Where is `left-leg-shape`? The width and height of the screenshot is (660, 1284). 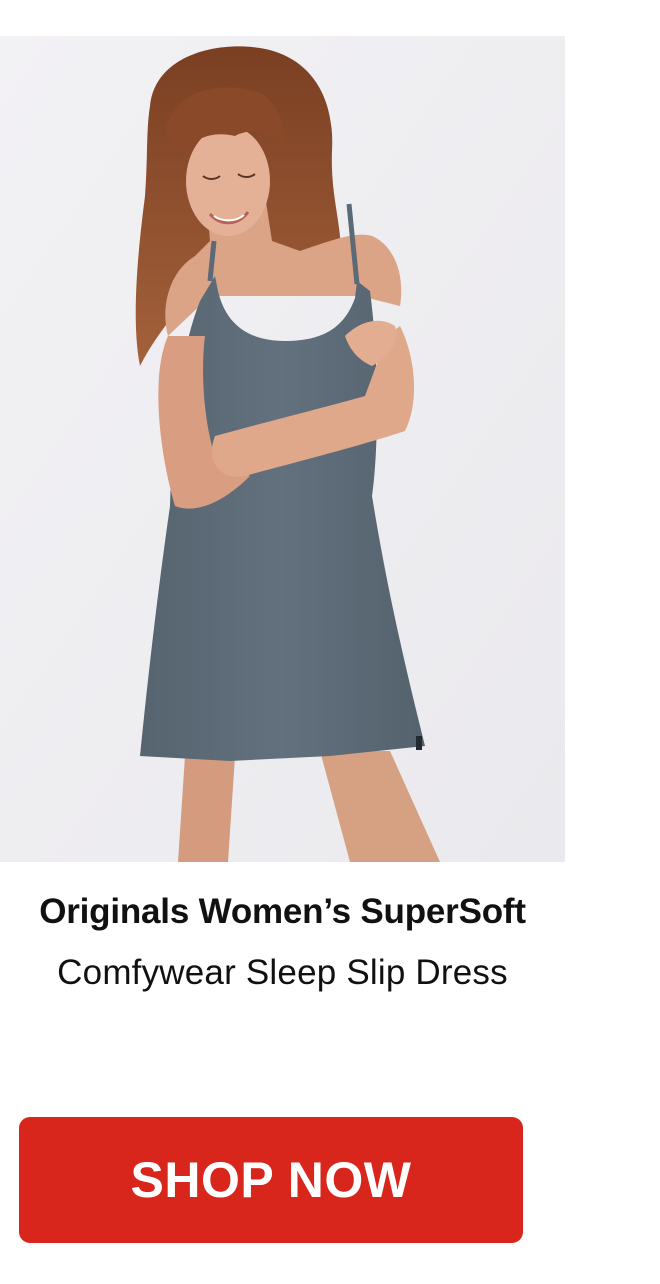 left-leg-shape is located at coordinates (206, 809).